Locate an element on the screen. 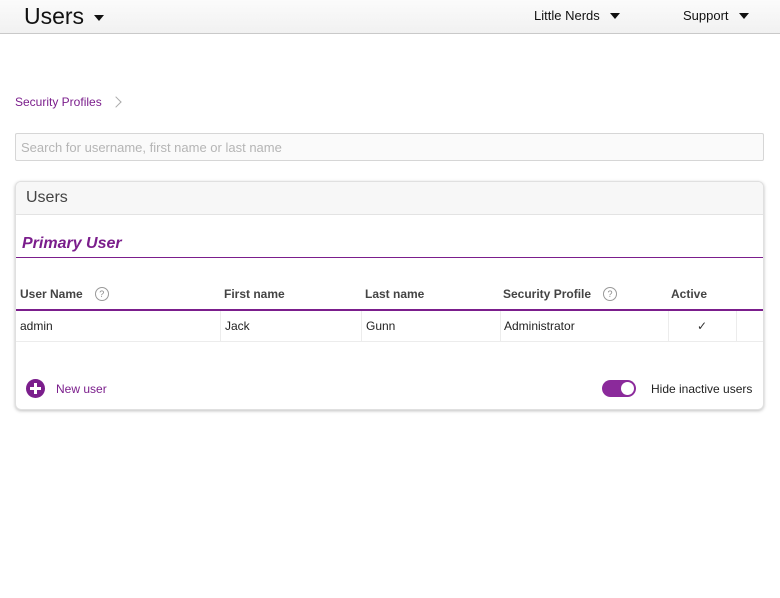  column-header-username: User Name ? is located at coordinates (64, 294).